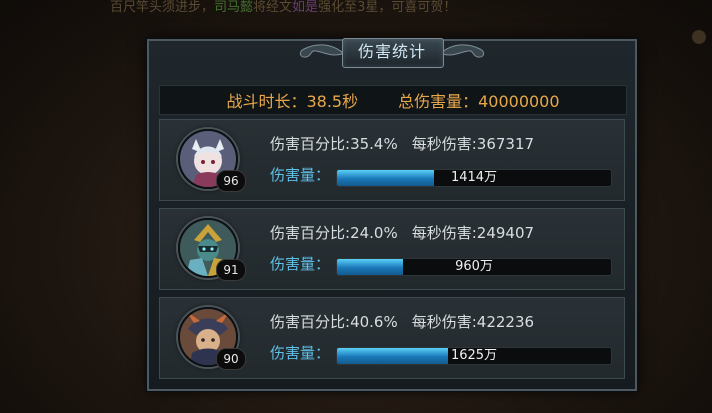 The height and width of the screenshot is (413, 712). I want to click on background-icon, so click(699, 37).